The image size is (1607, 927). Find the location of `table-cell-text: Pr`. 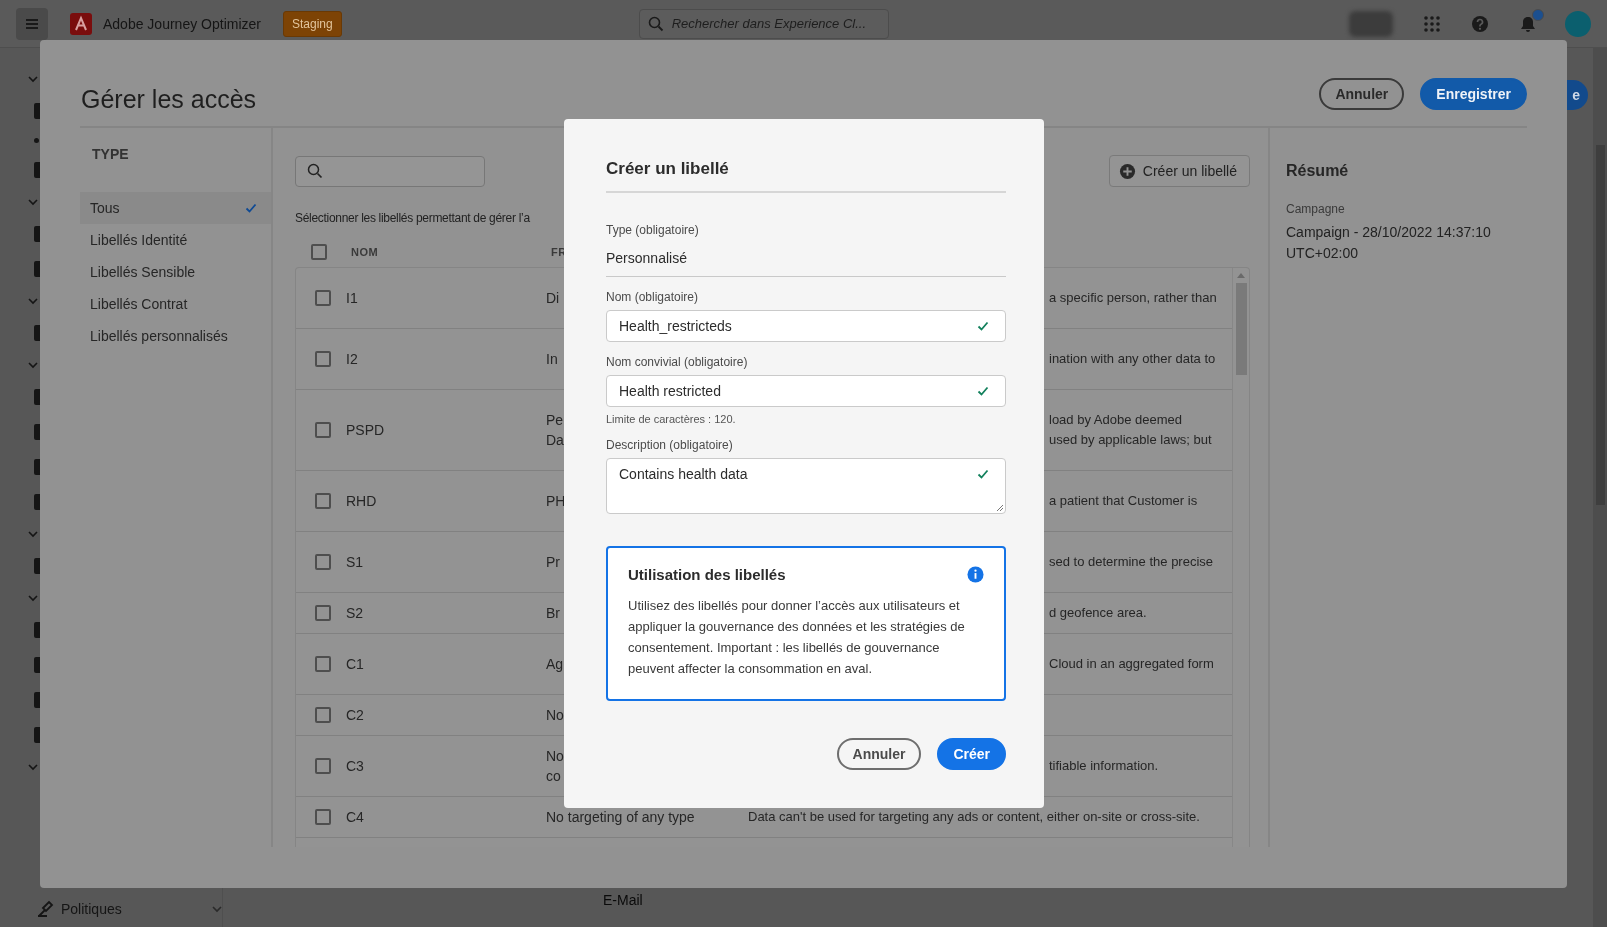

table-cell-text: Pr is located at coordinates (553, 562).